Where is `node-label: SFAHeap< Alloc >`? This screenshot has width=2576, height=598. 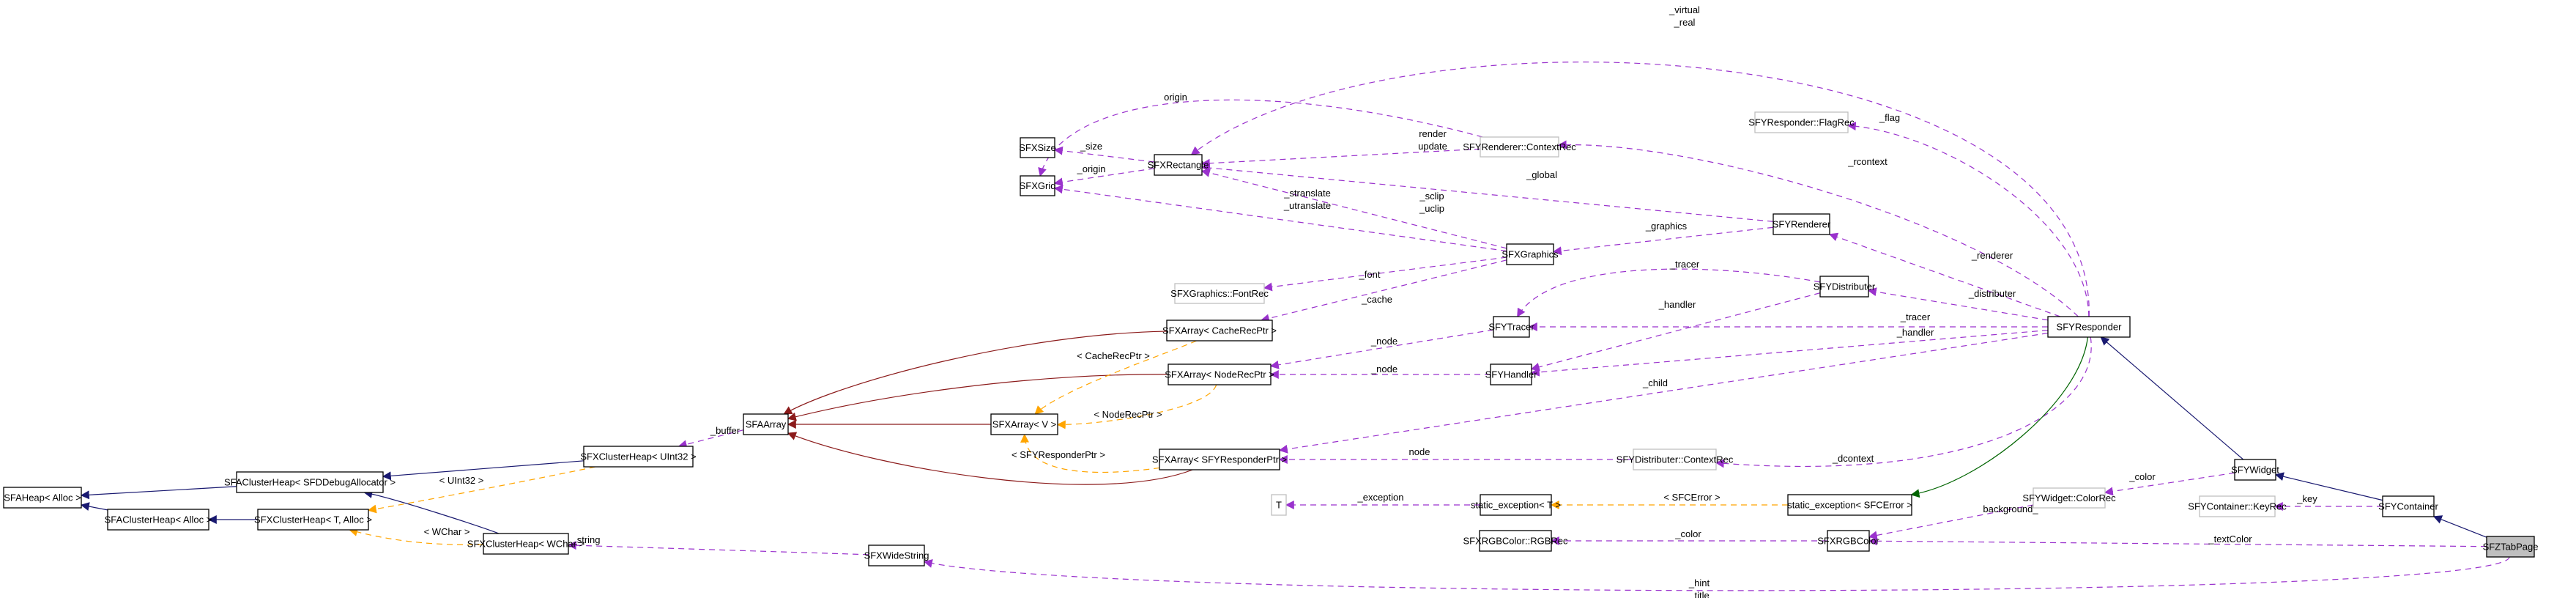 node-label: SFAHeap< Alloc > is located at coordinates (42, 497).